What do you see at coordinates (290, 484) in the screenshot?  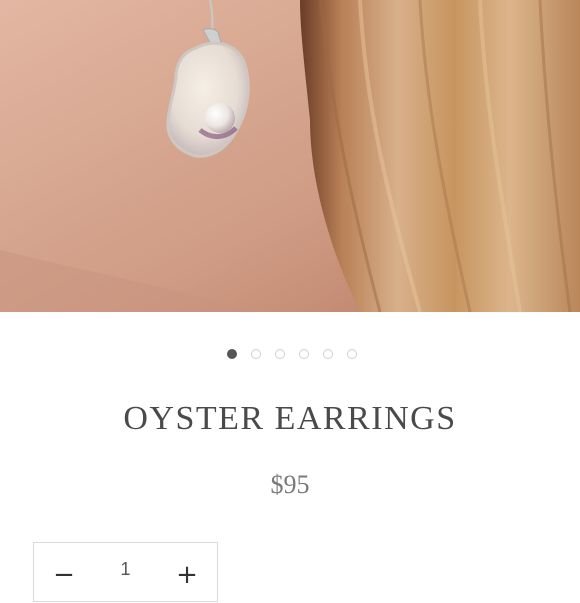 I see `product-price: $95` at bounding box center [290, 484].